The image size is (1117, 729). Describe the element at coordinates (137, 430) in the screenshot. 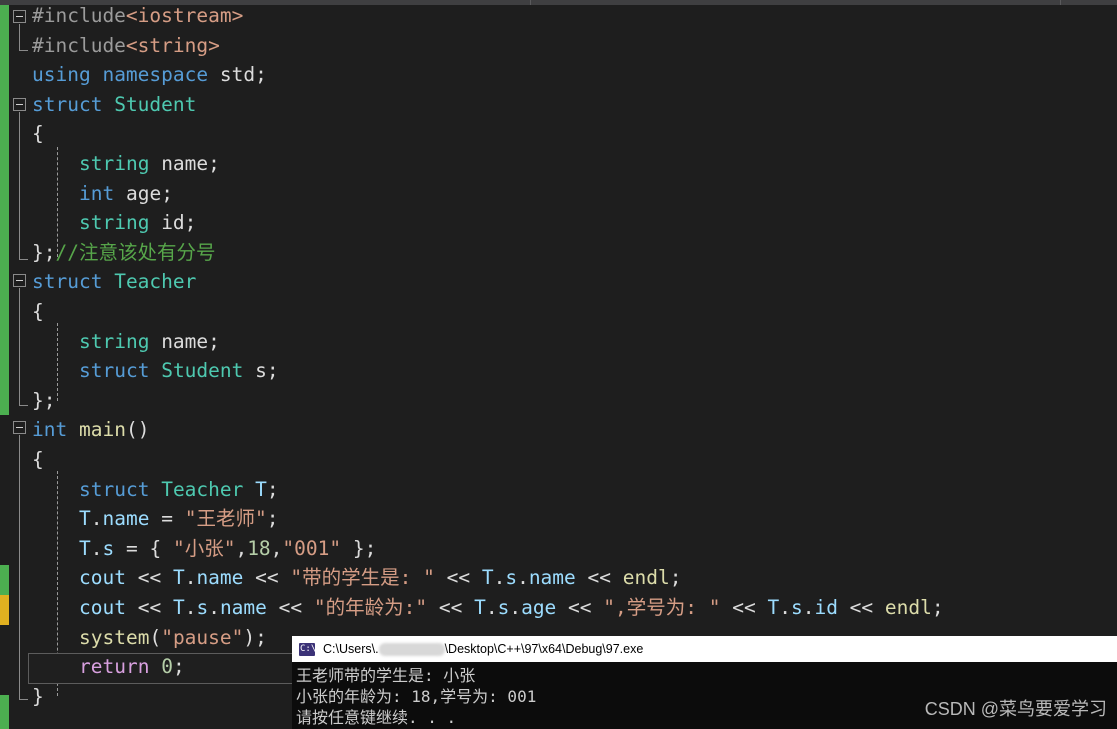

I see `code-token-plain: ()` at that location.